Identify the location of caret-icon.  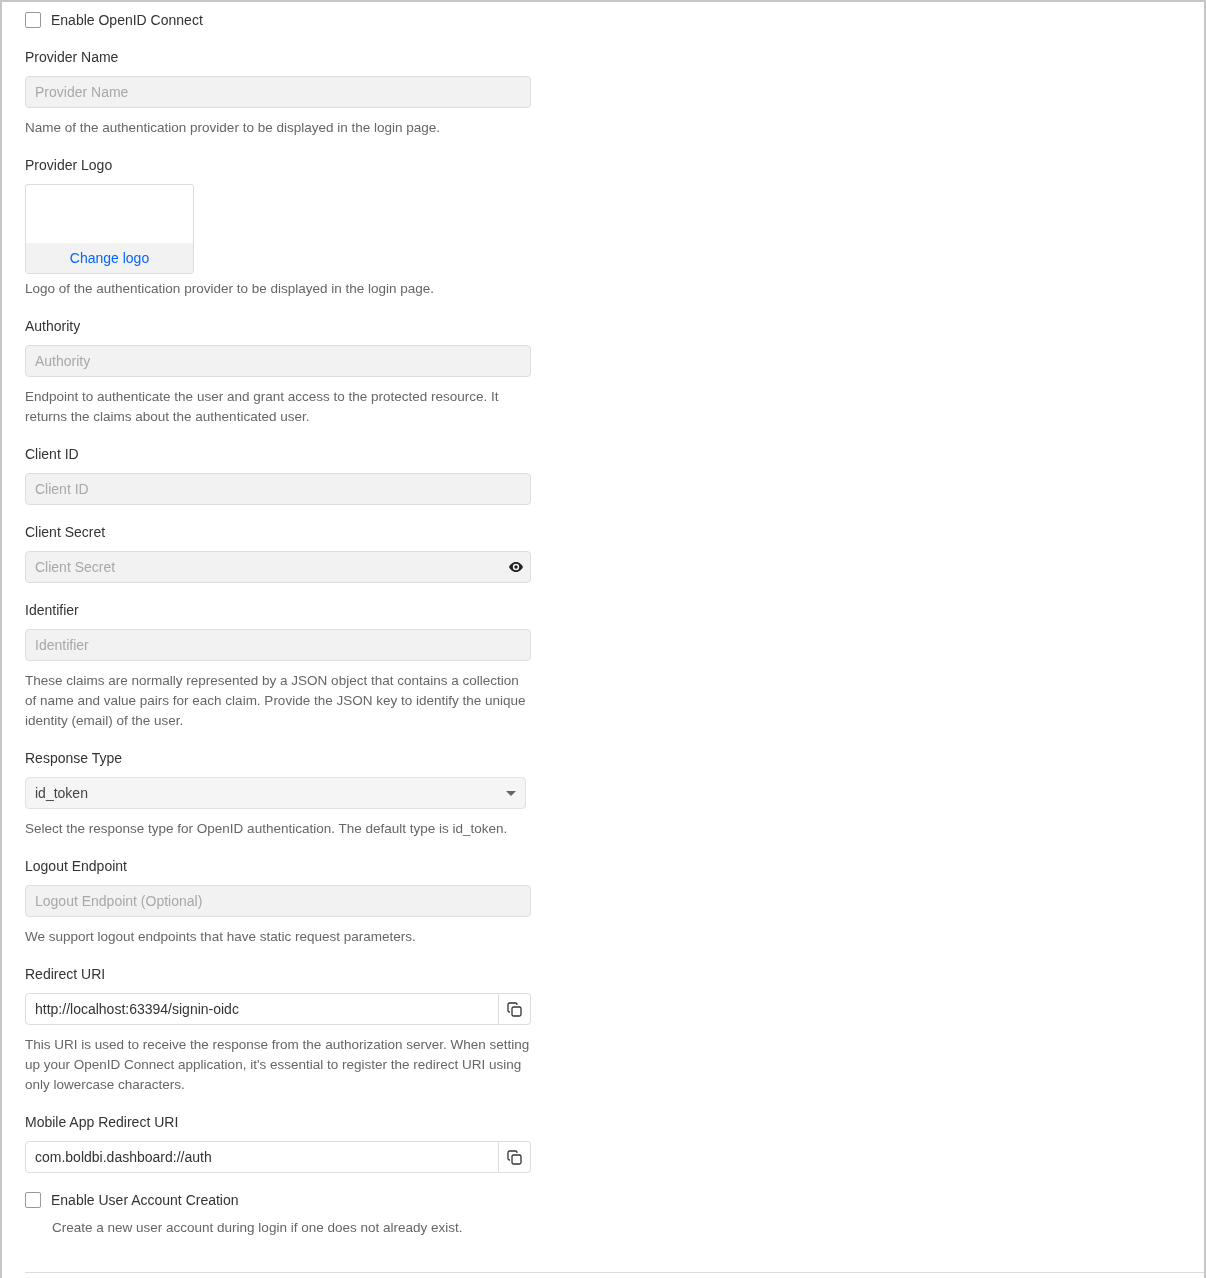
(511, 793).